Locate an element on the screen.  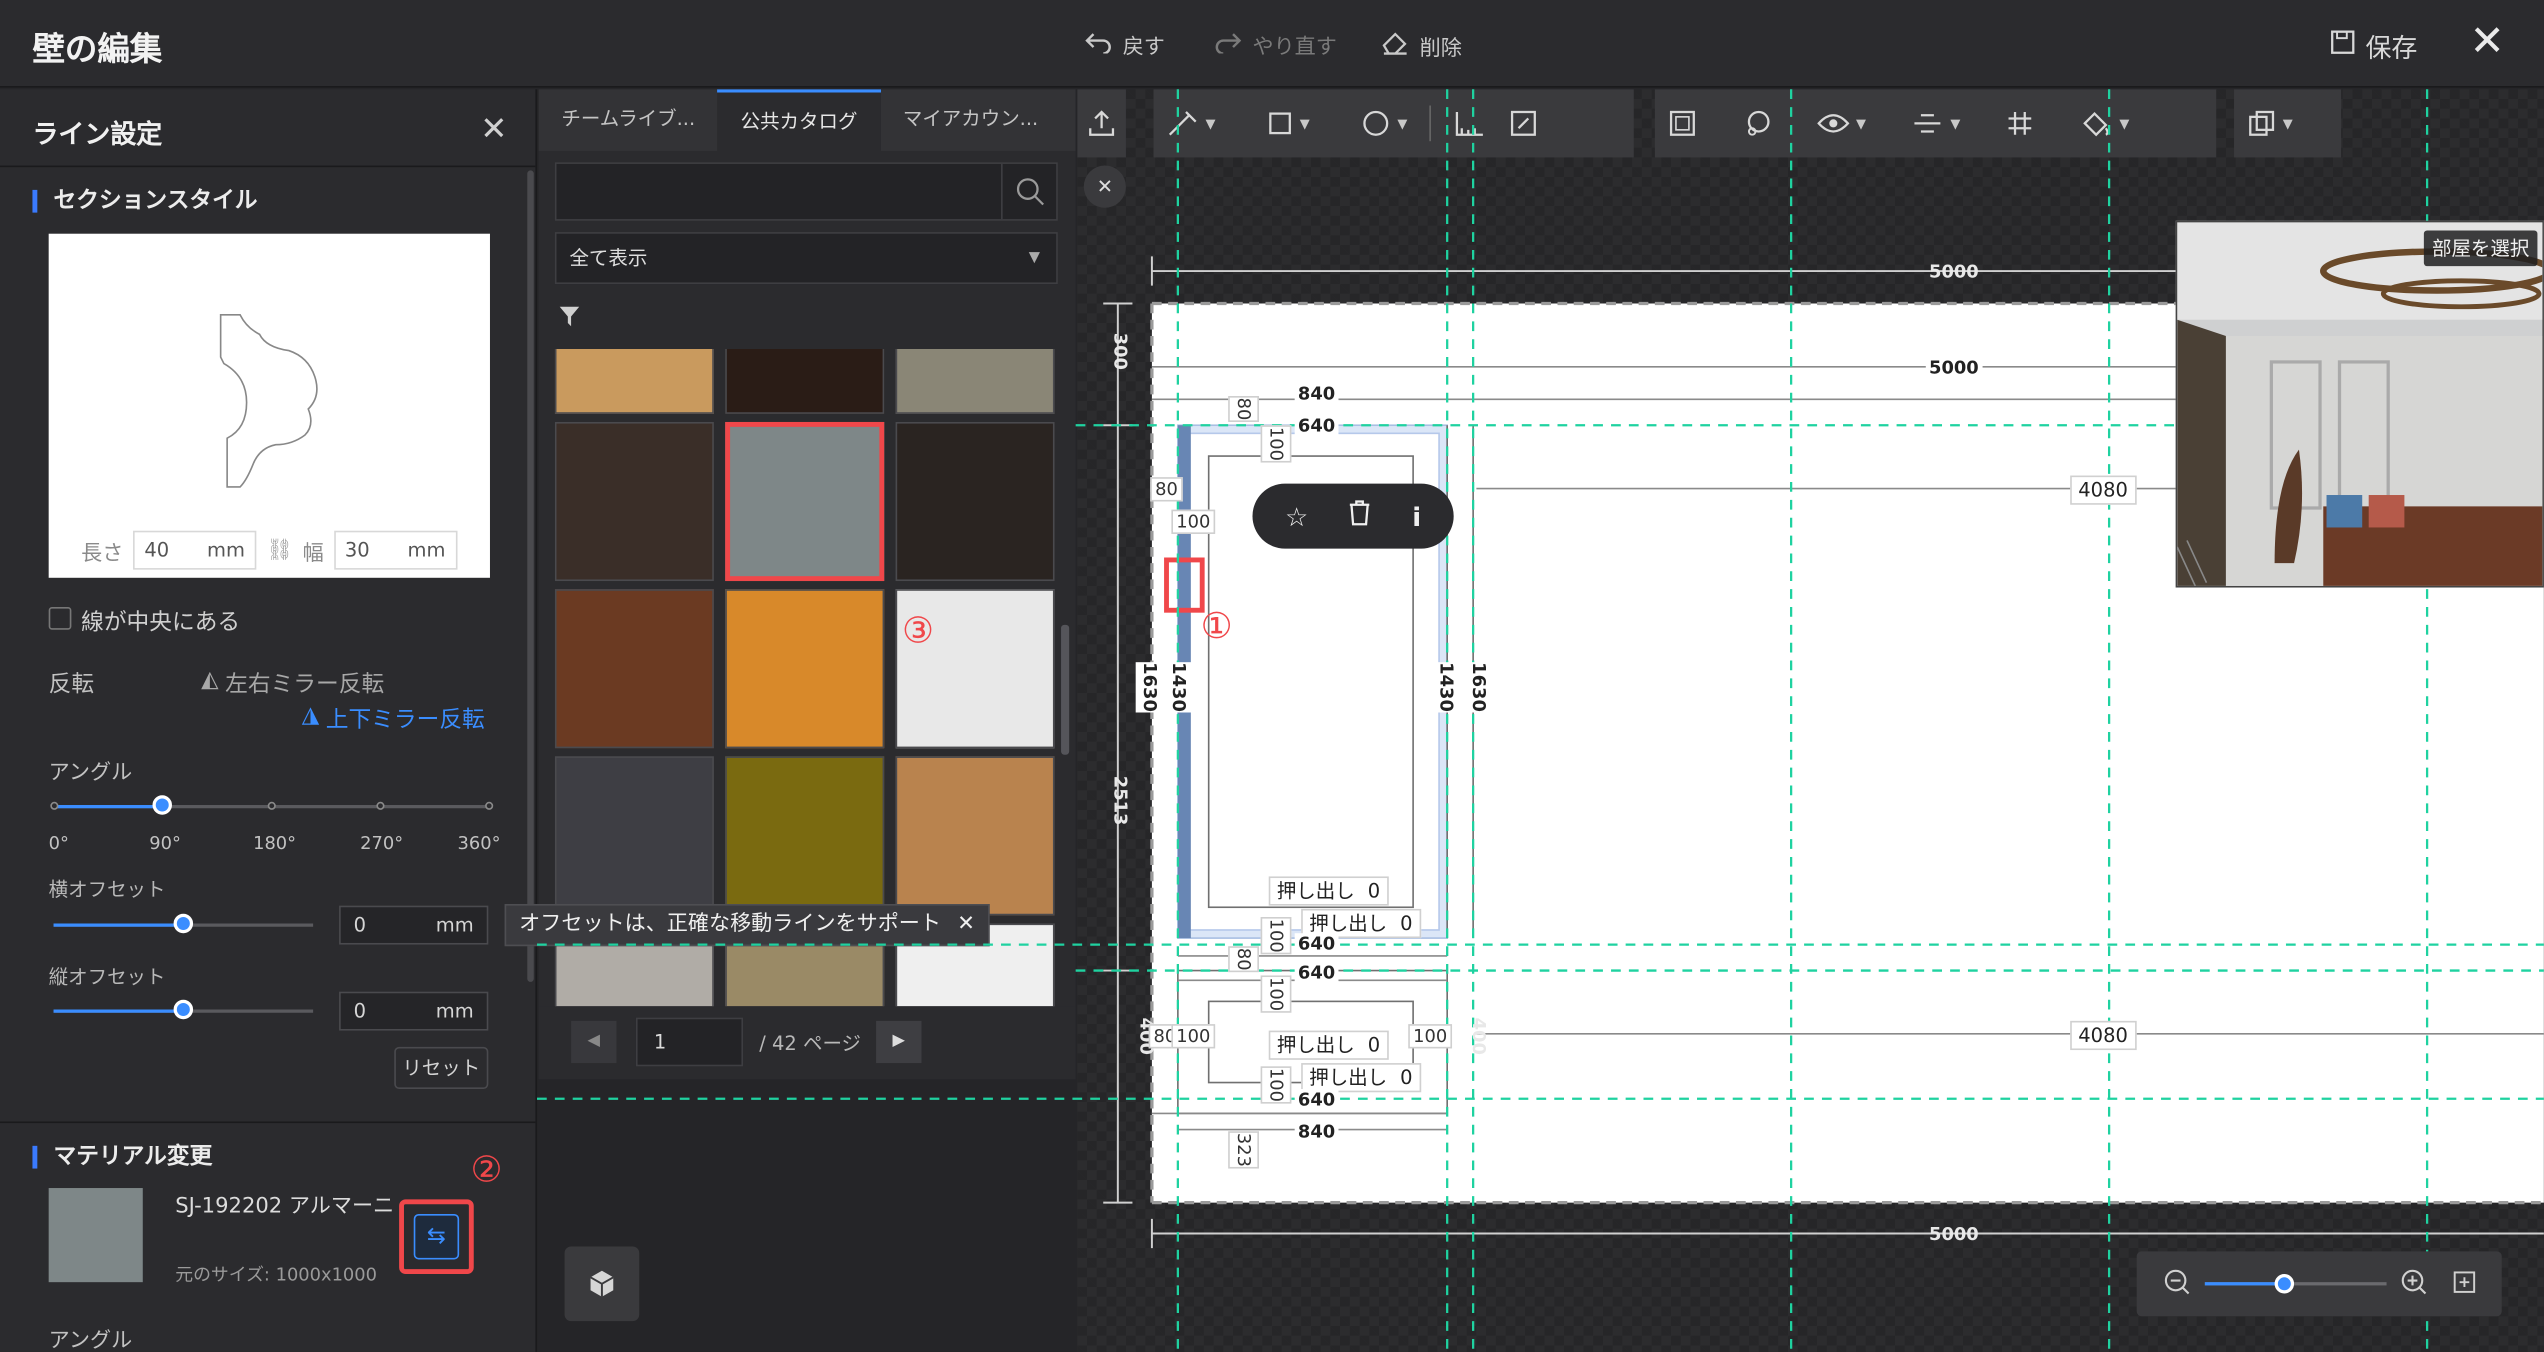
zoom-in-icon is located at coordinates (2414, 1286).